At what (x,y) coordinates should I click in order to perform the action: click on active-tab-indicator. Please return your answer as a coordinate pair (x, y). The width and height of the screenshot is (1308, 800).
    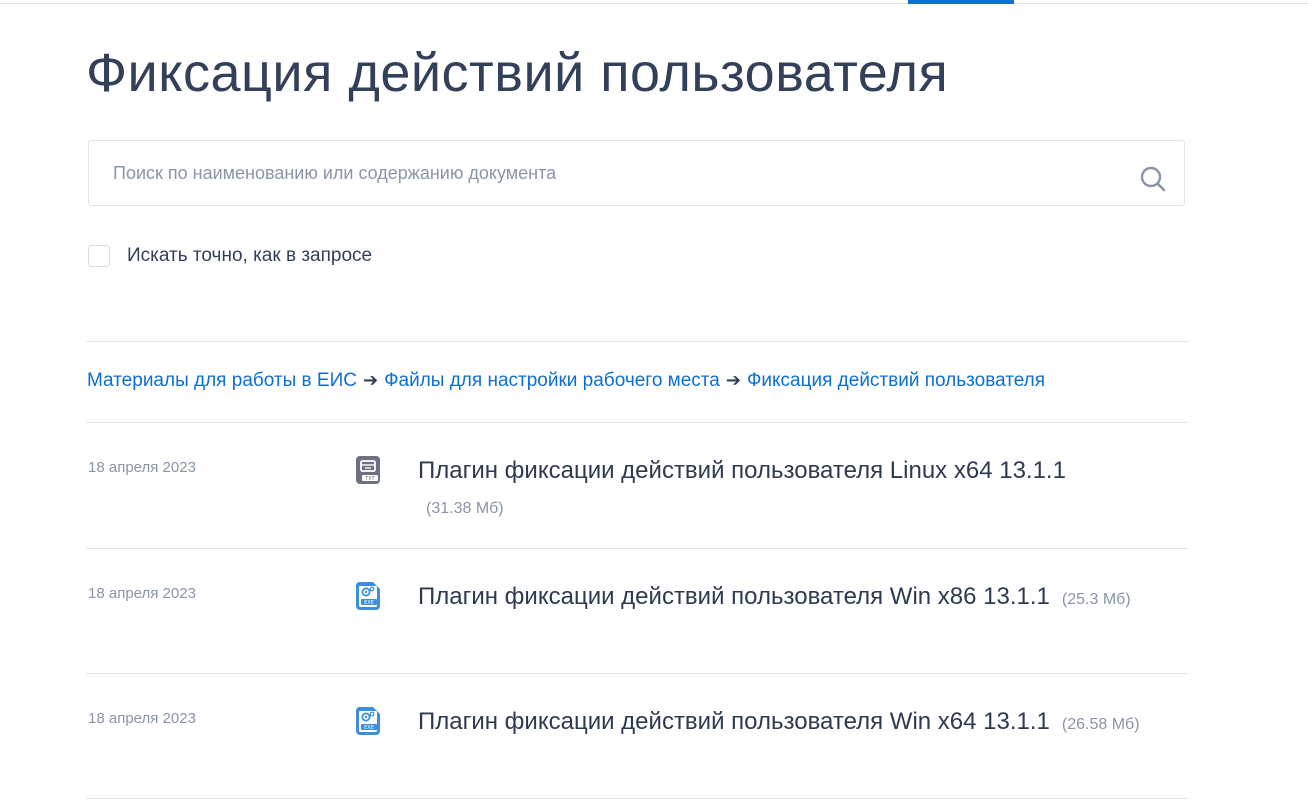
    Looking at the image, I should click on (961, 2).